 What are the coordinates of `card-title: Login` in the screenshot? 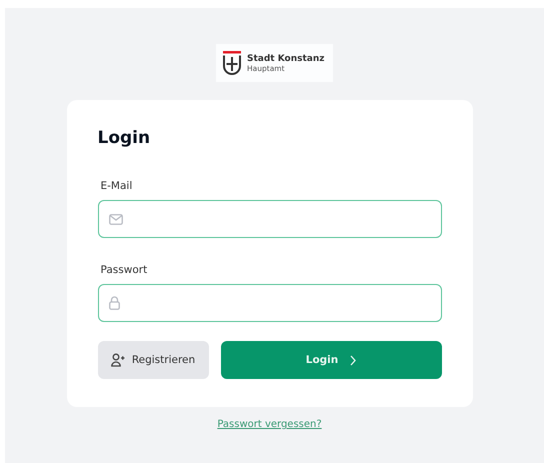 It's located at (125, 139).